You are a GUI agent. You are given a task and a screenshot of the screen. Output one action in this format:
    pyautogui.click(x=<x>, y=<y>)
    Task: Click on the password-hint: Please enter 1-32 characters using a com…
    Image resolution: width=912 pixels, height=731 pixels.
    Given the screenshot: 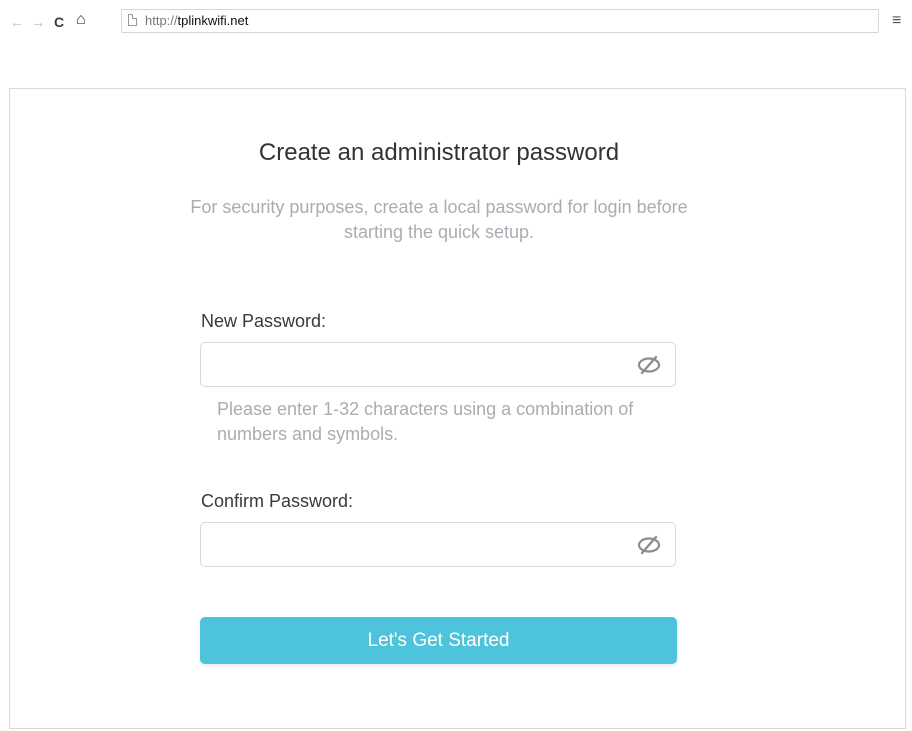 What is the action you would take?
    pyautogui.click(x=425, y=421)
    